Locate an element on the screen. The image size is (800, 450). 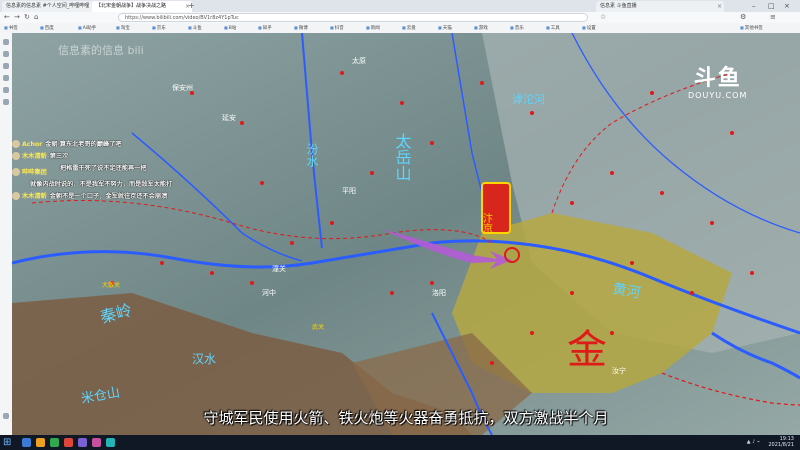
map-label-jin: 金 is located at coordinates (587, 350).